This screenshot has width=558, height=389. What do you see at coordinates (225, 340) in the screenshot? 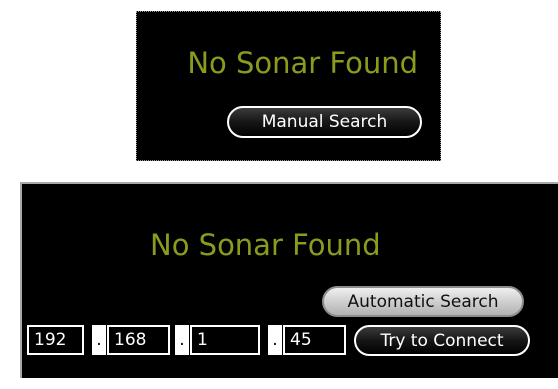
I see `ip-octet-3-input: 1` at bounding box center [225, 340].